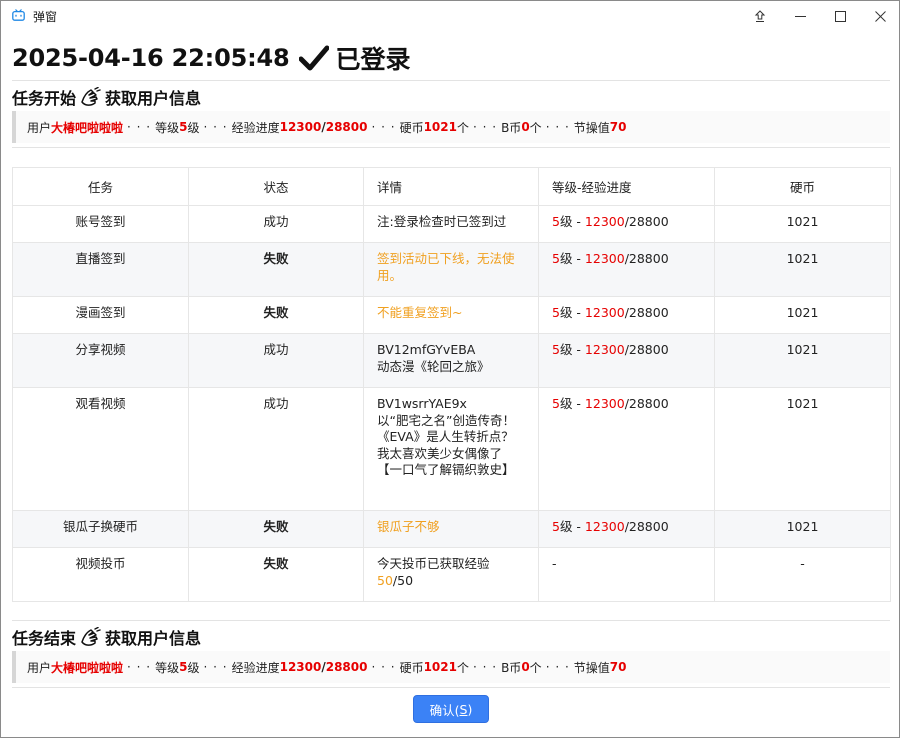 This screenshot has height=738, width=900. Describe the element at coordinates (433, 358) in the screenshot. I see `detail-text: BV12mfGYvEBA 动态漫《轮回之旅》` at that location.